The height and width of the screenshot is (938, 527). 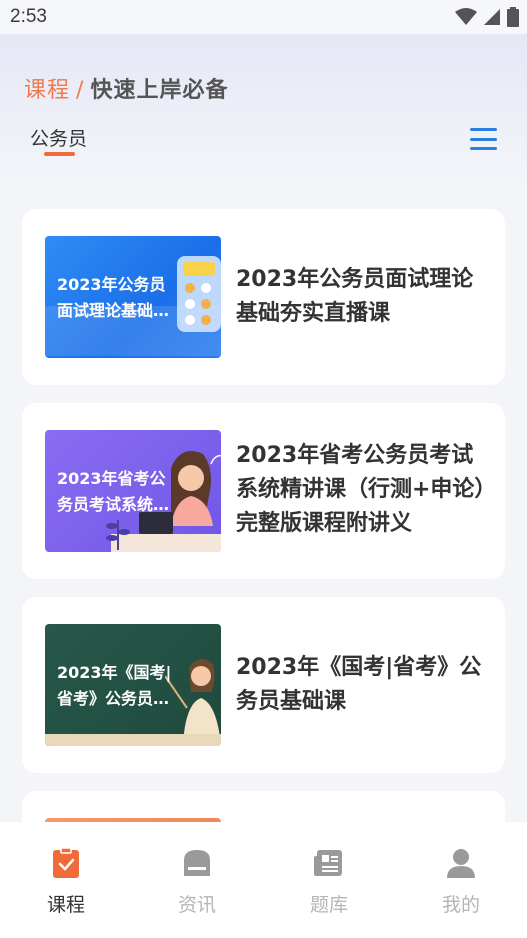 What do you see at coordinates (263, 880) in the screenshot?
I see `bottom-tab-bar: 课程 资讯 题库 我的` at bounding box center [263, 880].